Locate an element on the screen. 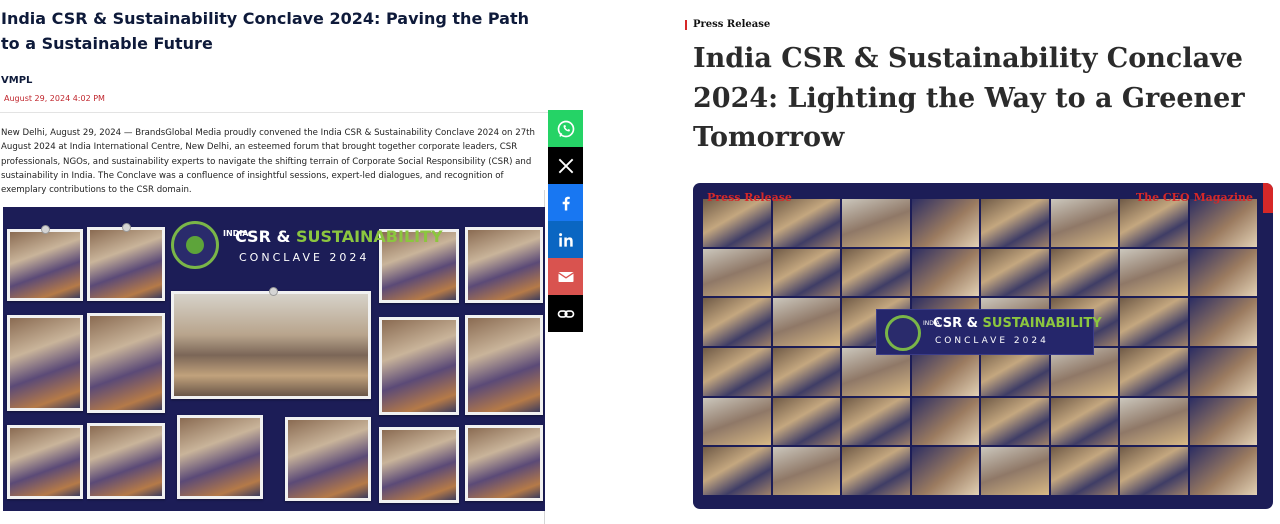 This screenshot has width=1280, height=524. share-facebook-button is located at coordinates (565, 202).